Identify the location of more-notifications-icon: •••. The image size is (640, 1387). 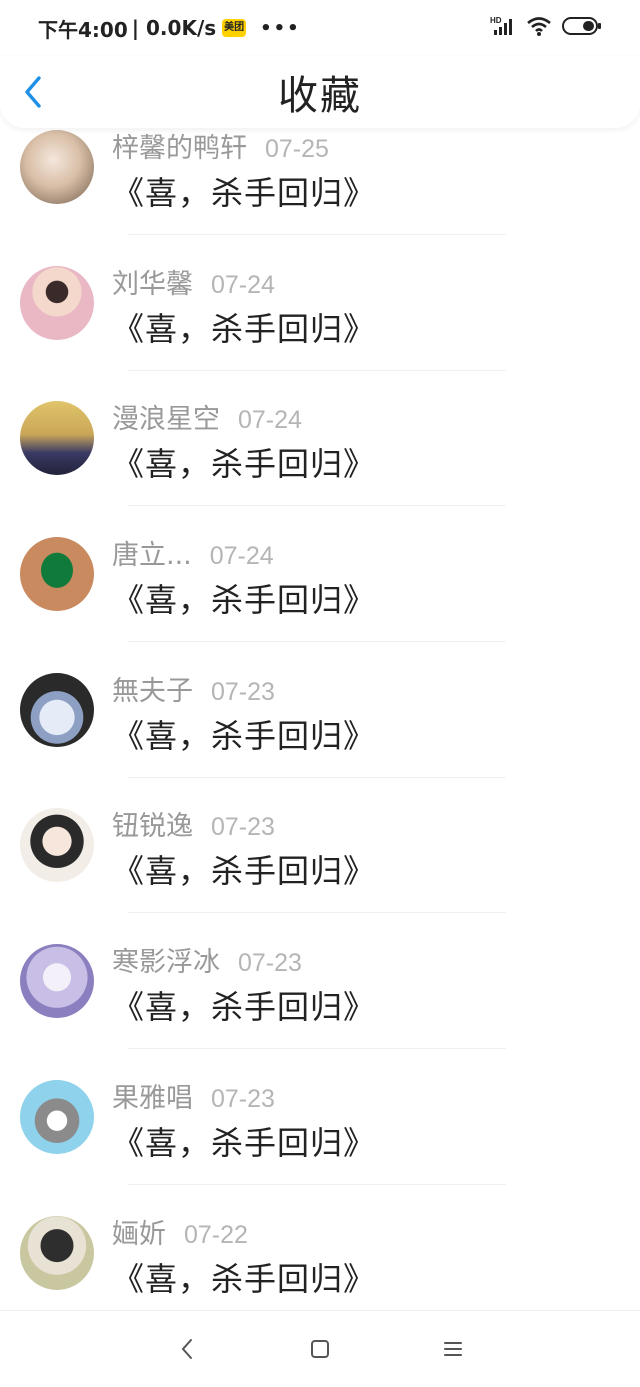
(280, 28).